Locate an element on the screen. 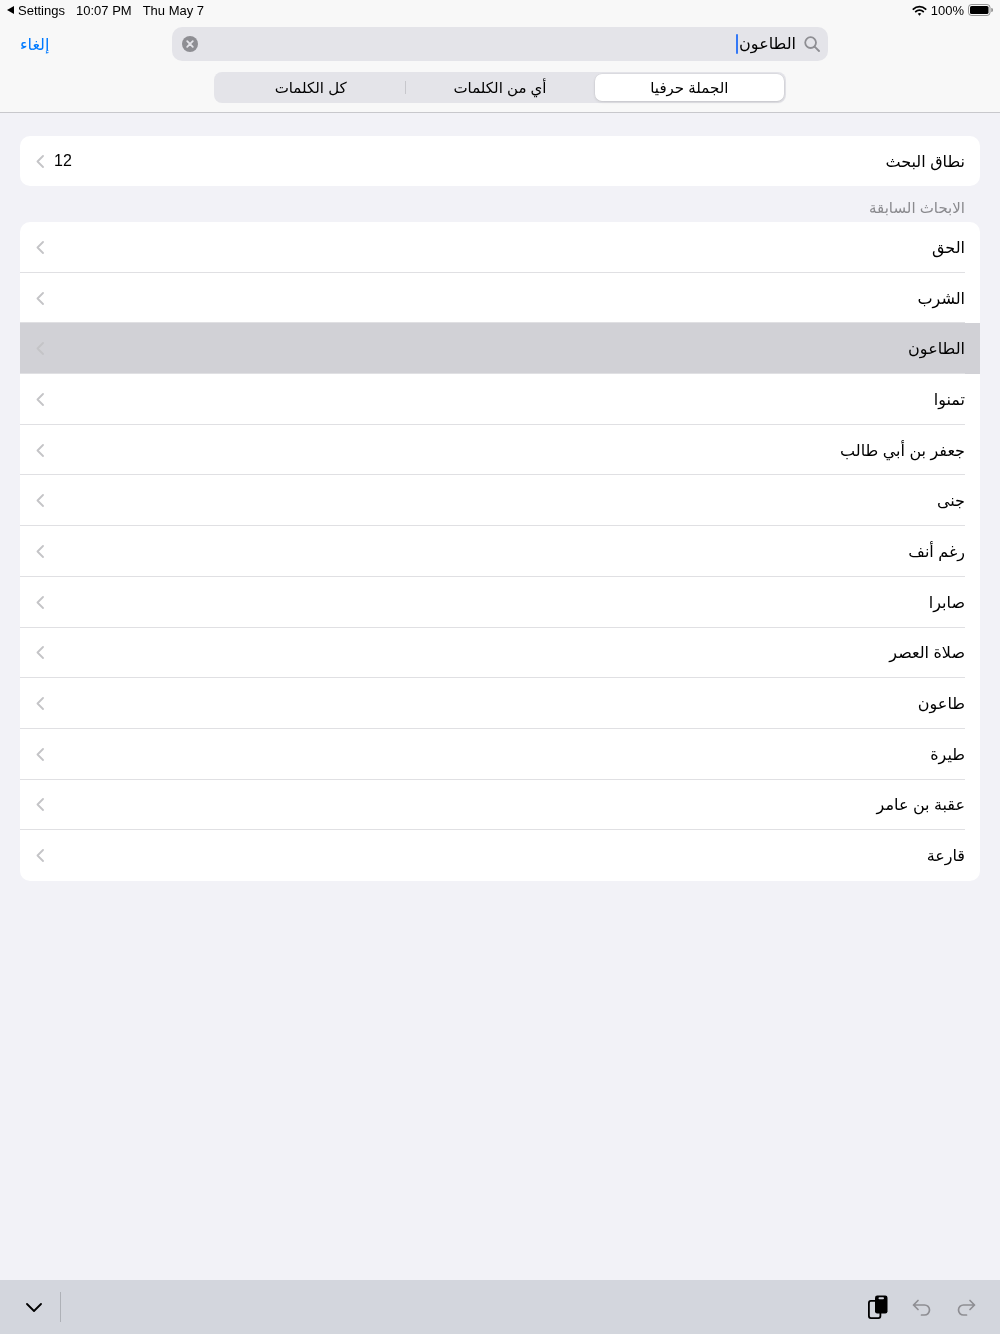 The height and width of the screenshot is (1334, 1000). search-field: الطاعون is located at coordinates (500, 44).